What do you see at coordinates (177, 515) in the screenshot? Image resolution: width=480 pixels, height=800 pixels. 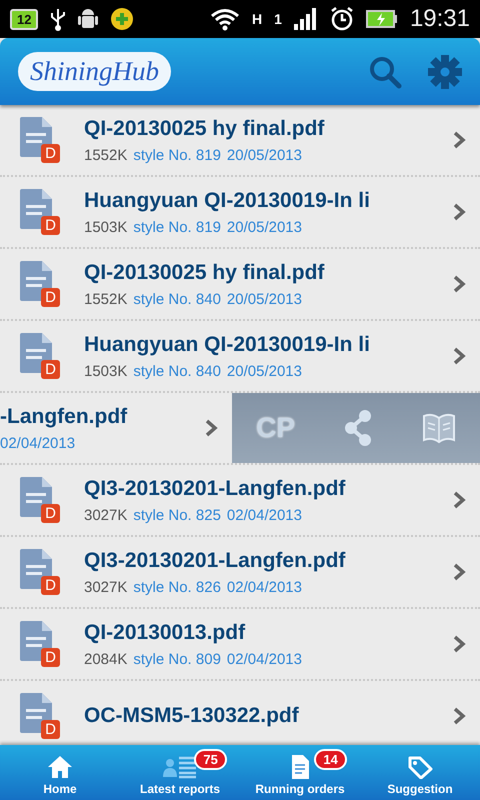 I see `file-style: style No. 825` at bounding box center [177, 515].